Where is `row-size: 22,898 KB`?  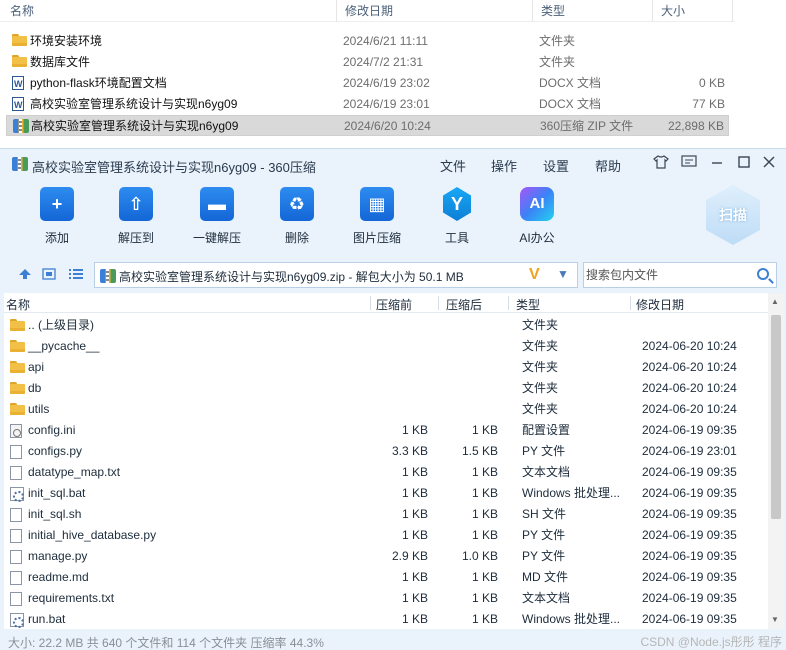 row-size: 22,898 KB is located at coordinates (695, 126).